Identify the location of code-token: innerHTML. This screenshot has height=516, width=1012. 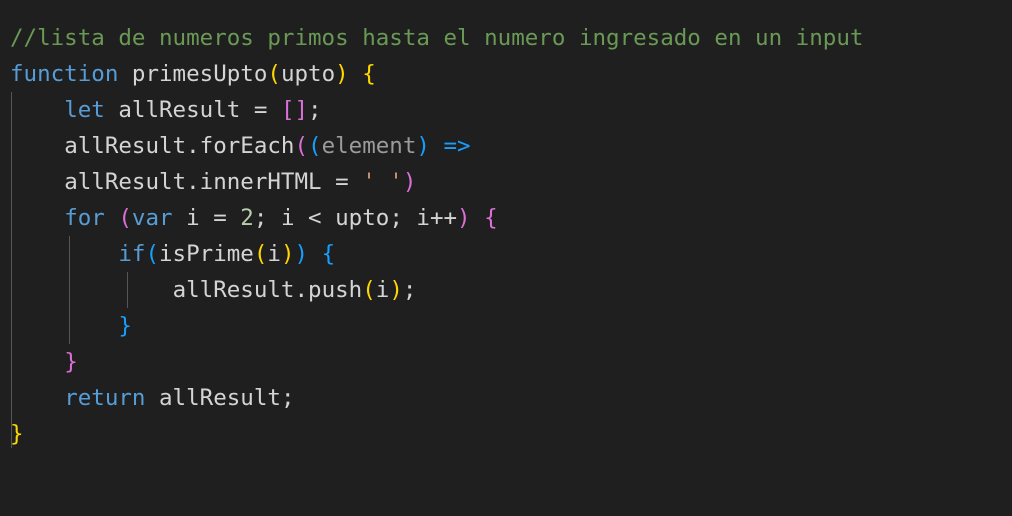
(260, 182).